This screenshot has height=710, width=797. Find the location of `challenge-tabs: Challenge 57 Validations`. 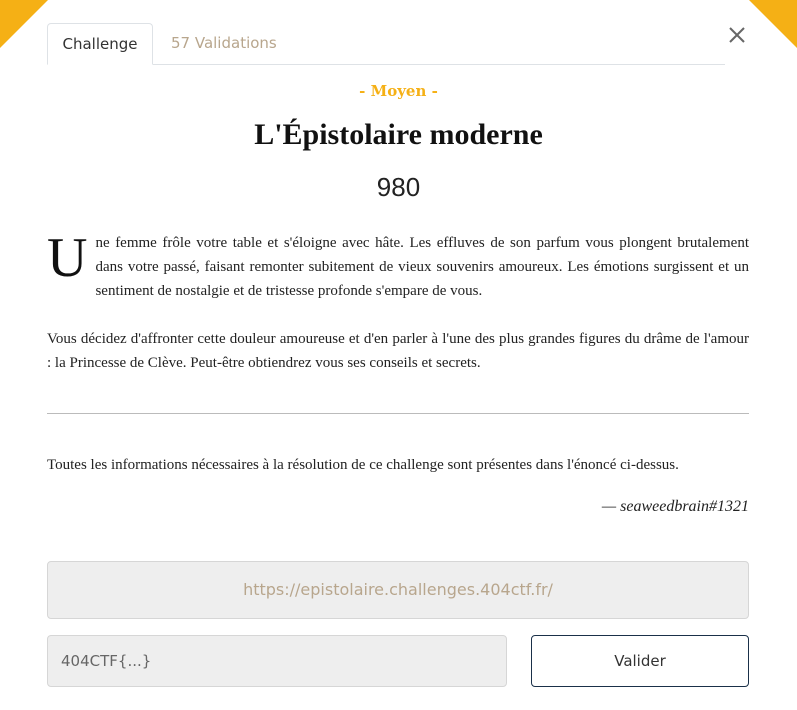

challenge-tabs: Challenge 57 Validations is located at coordinates (386, 44).